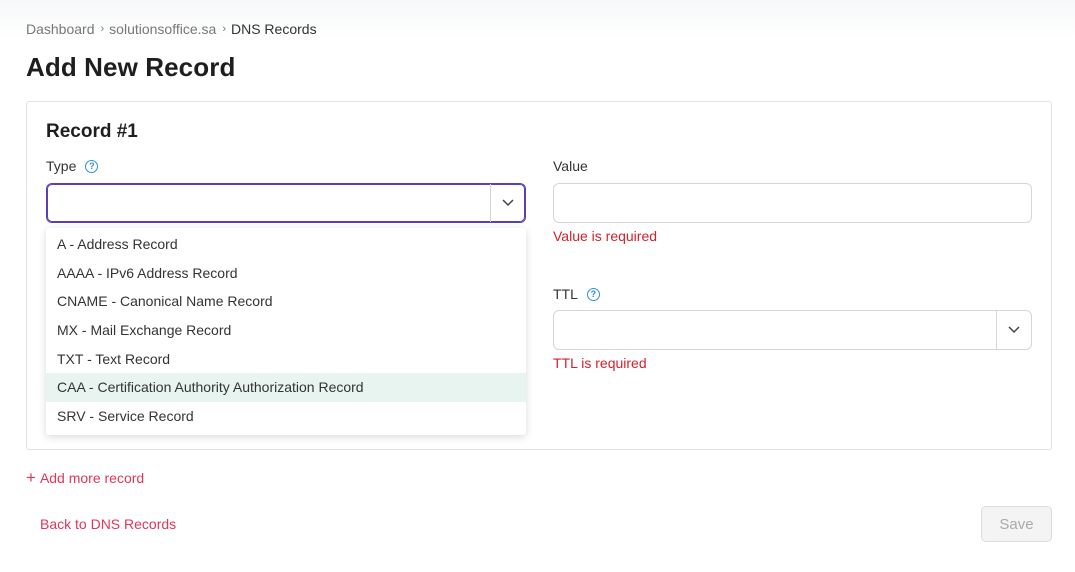 Image resolution: width=1075 pixels, height=572 pixels. I want to click on breadcrumb-domain: solutionsoffice.sa, so click(162, 29).